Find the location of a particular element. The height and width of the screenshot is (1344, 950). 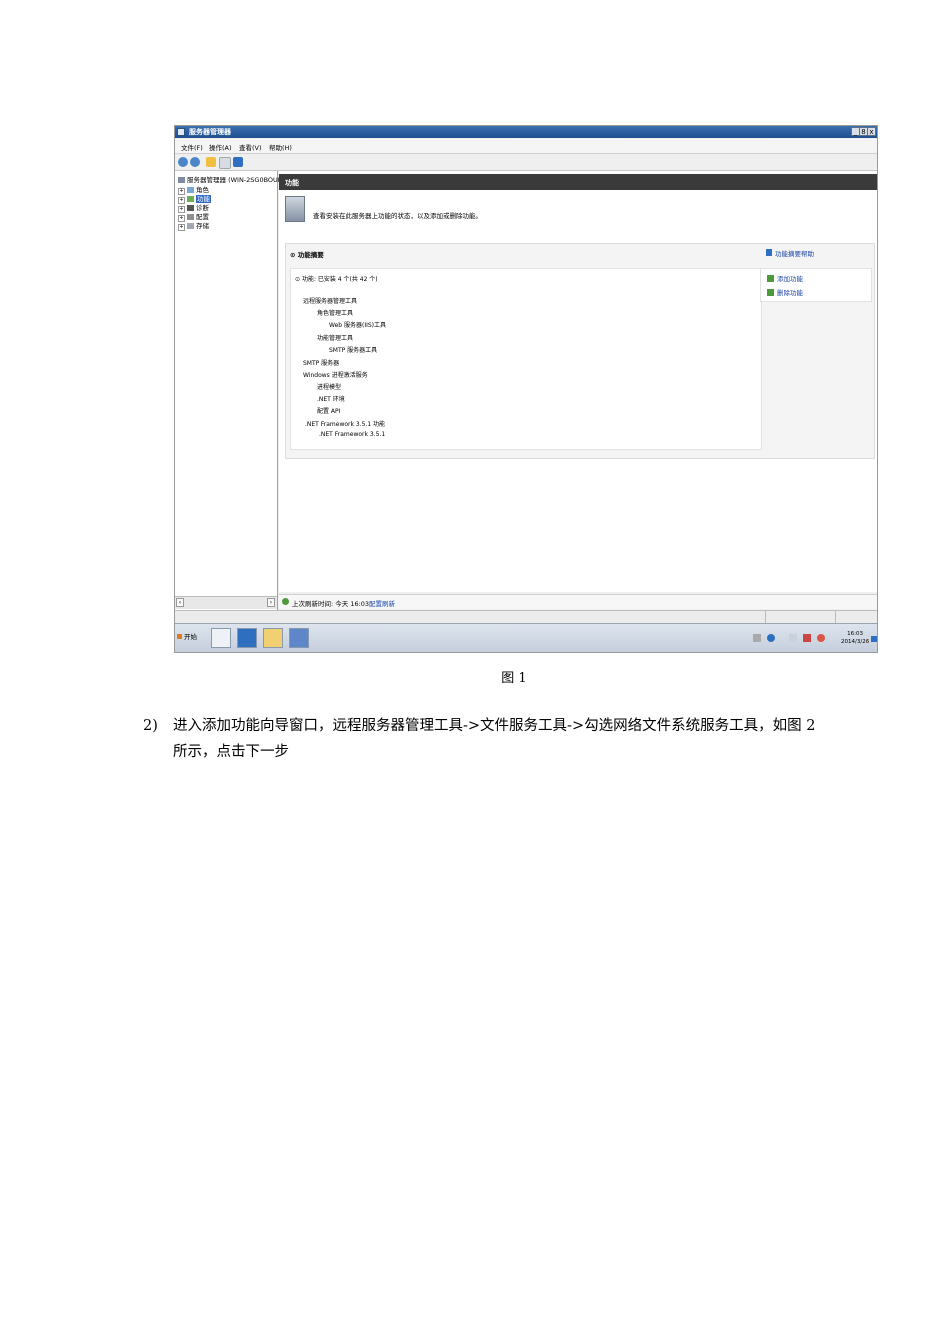

add-features-link: 添加功能 is located at coordinates (785, 278).